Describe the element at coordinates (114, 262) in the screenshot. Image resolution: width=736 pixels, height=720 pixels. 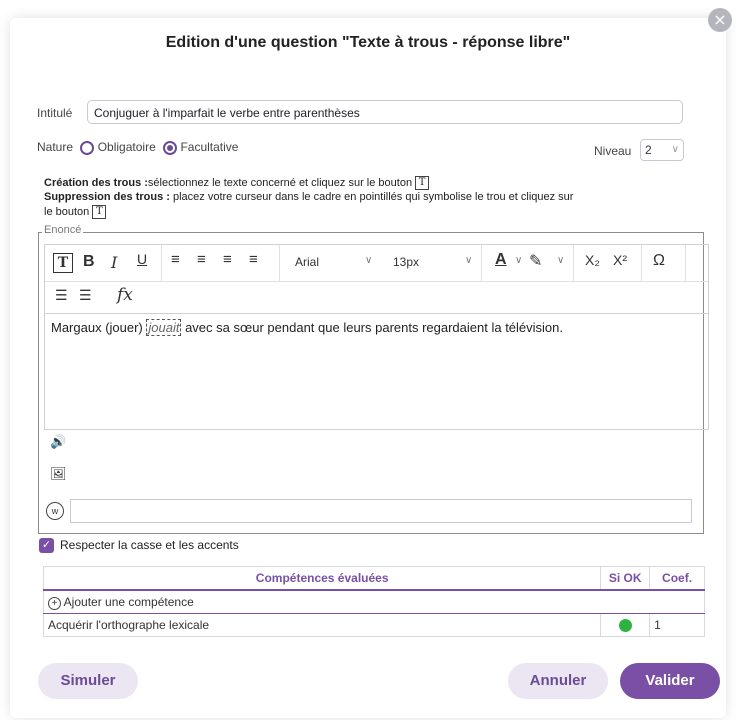
I see `italic-icon: I` at that location.